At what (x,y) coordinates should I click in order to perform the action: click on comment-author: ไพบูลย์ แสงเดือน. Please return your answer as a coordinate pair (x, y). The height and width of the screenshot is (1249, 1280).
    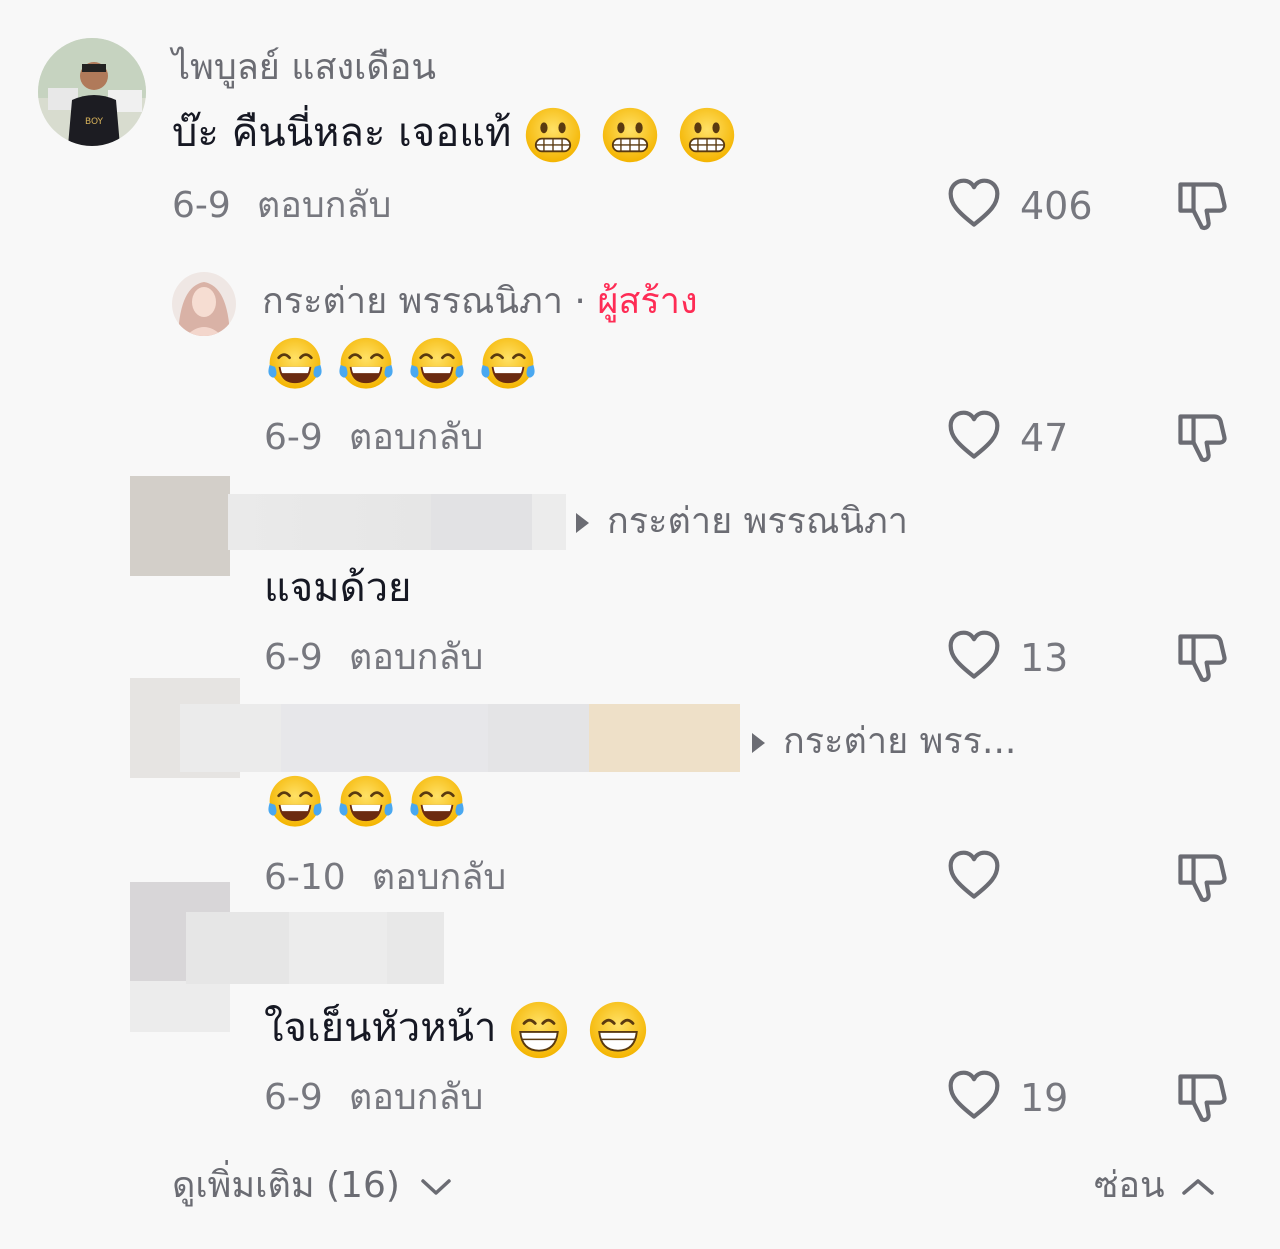
    Looking at the image, I should click on (304, 68).